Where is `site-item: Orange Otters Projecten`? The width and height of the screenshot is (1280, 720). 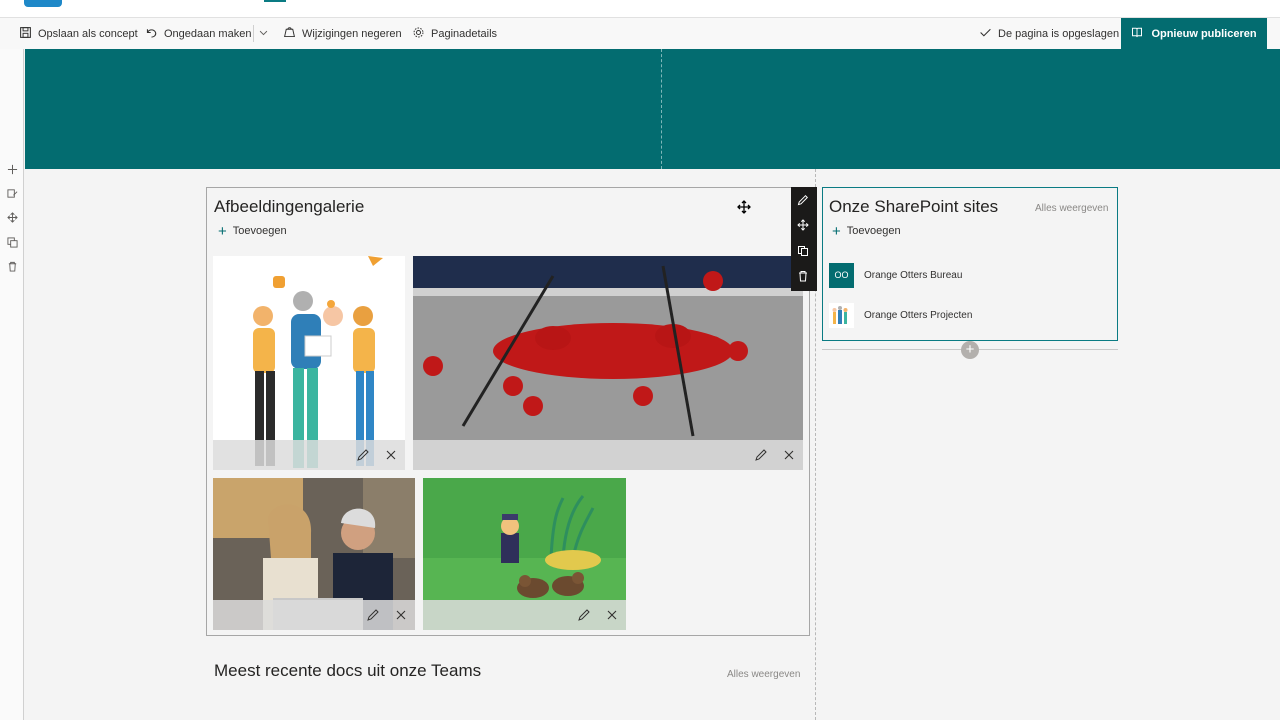 site-item: Orange Otters Projecten is located at coordinates (900, 315).